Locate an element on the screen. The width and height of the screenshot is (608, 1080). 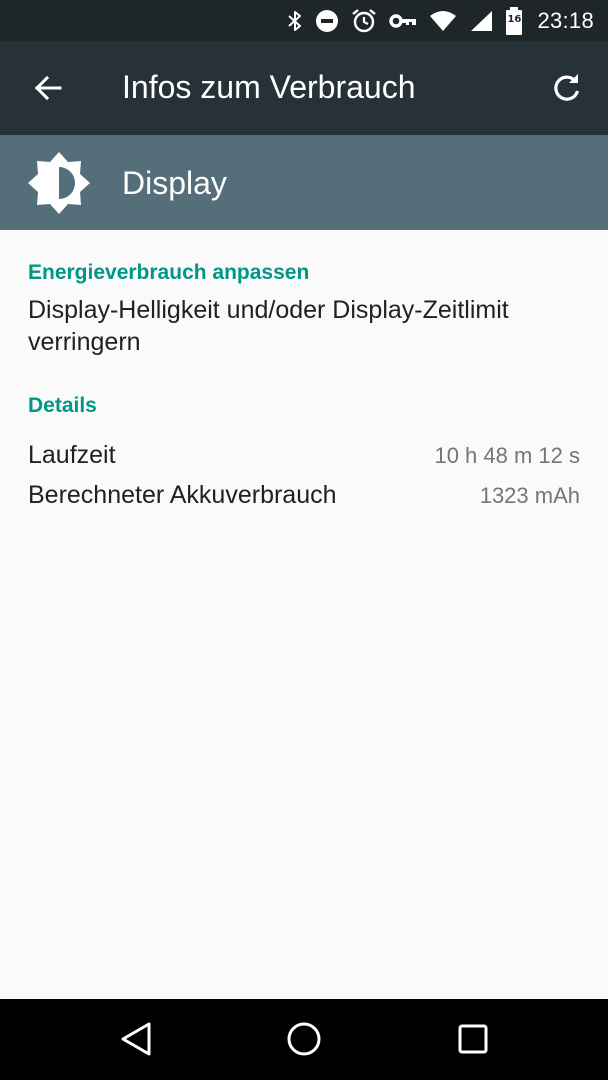
status-bar: 16 23:18 is located at coordinates (304, 20).